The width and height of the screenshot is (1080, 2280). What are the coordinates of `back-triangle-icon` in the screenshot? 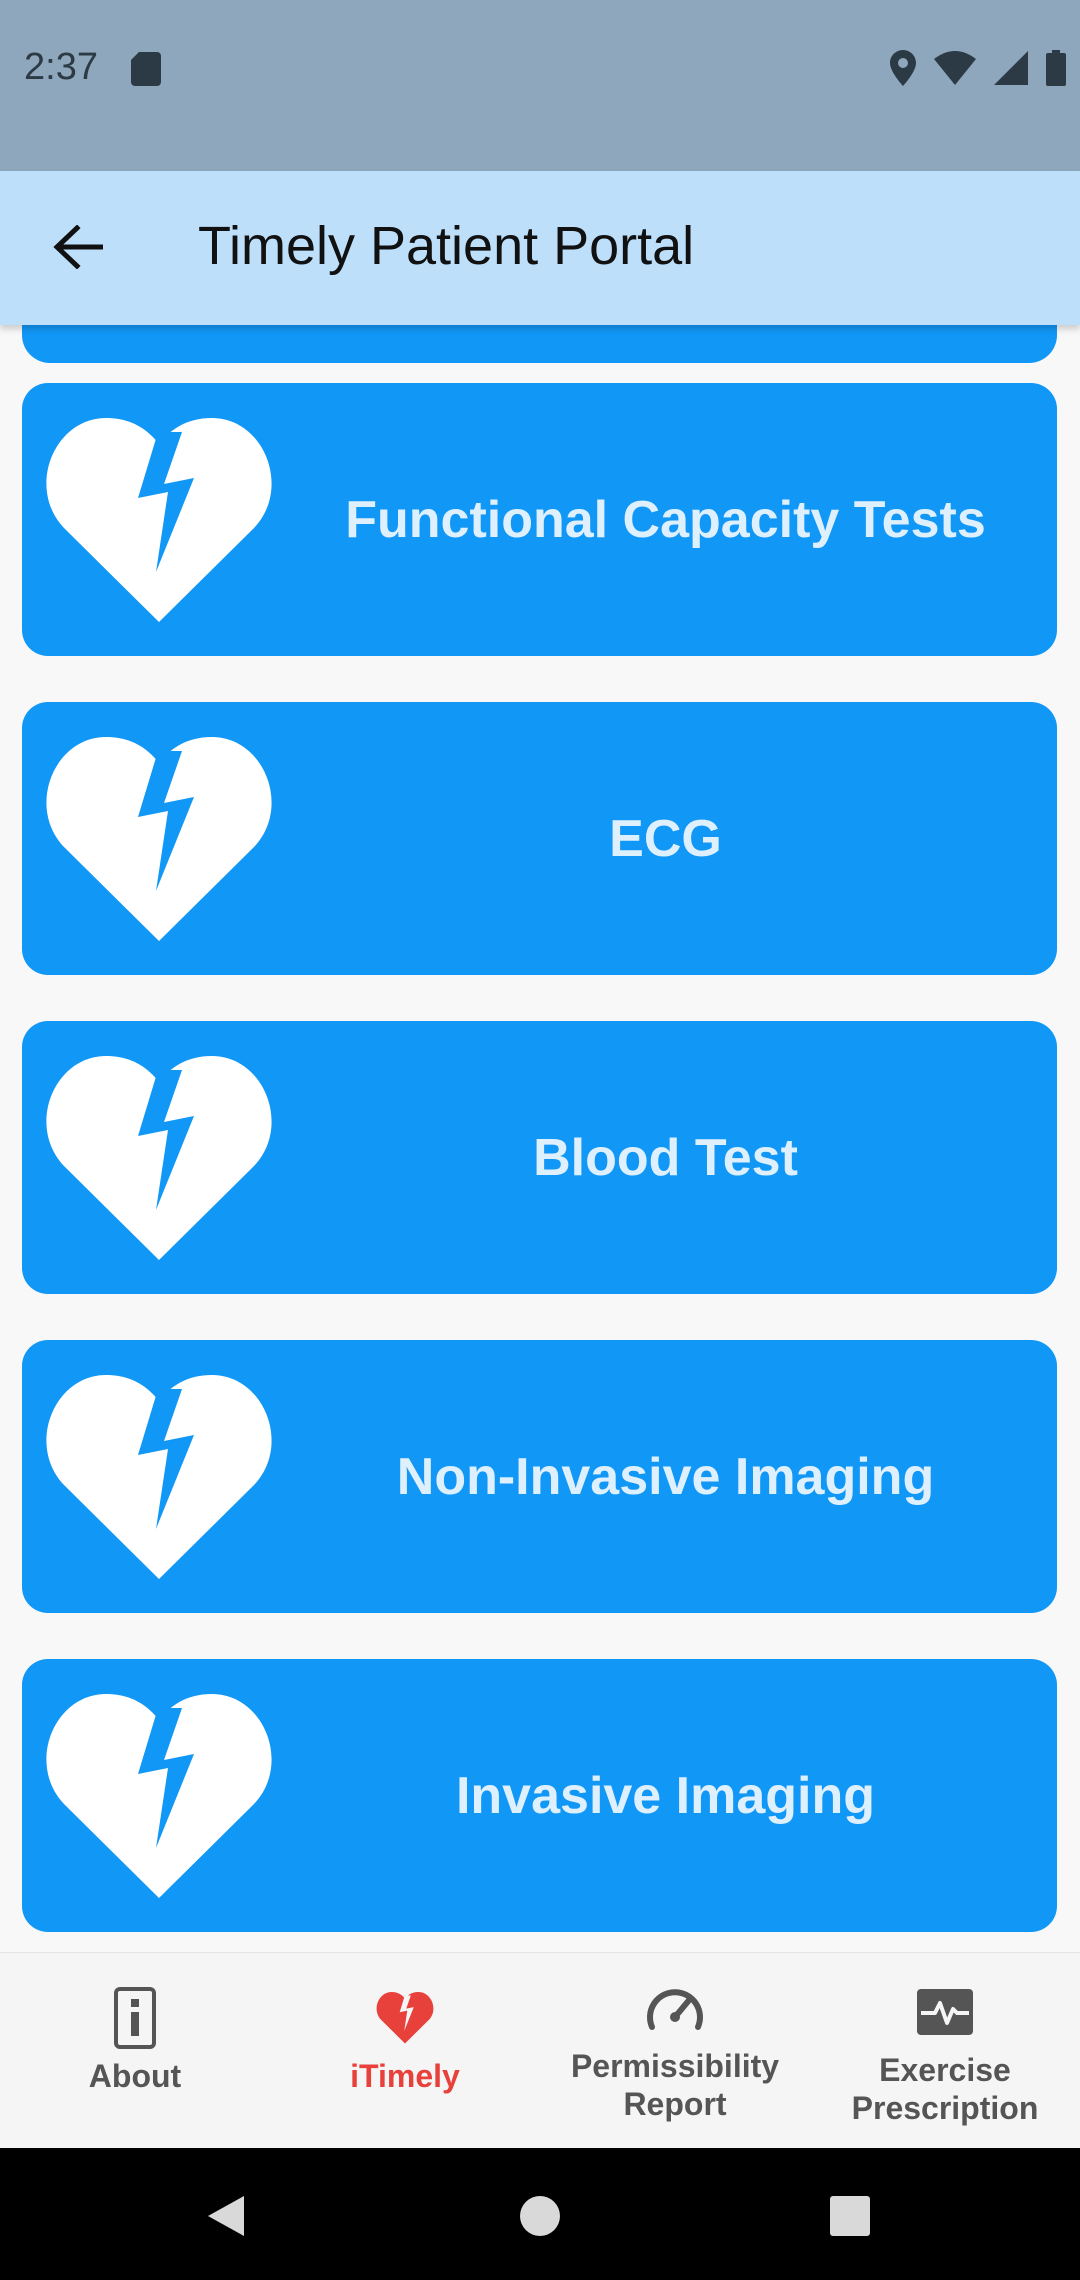 It's located at (226, 2216).